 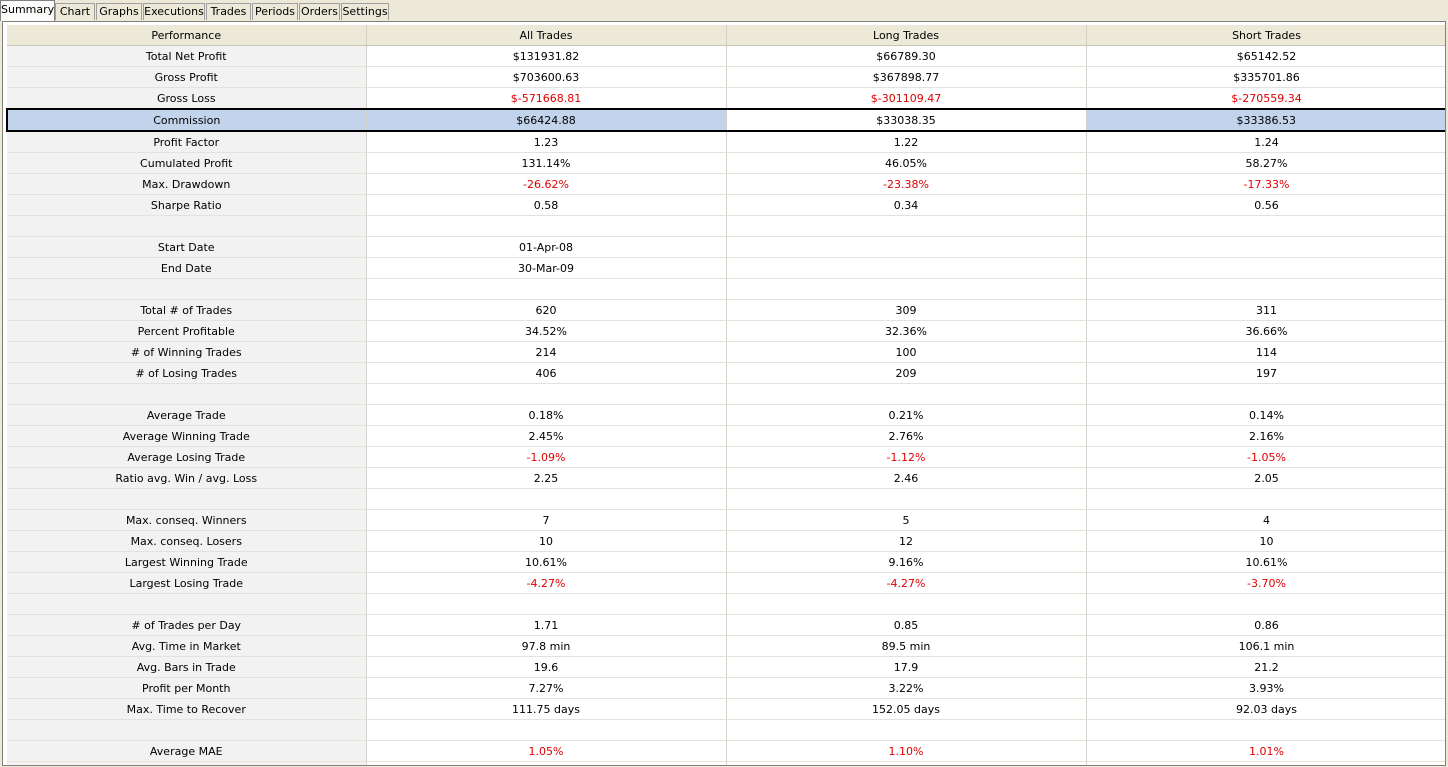 I want to click on cell-all-trades: -26.62%, so click(x=546, y=184).